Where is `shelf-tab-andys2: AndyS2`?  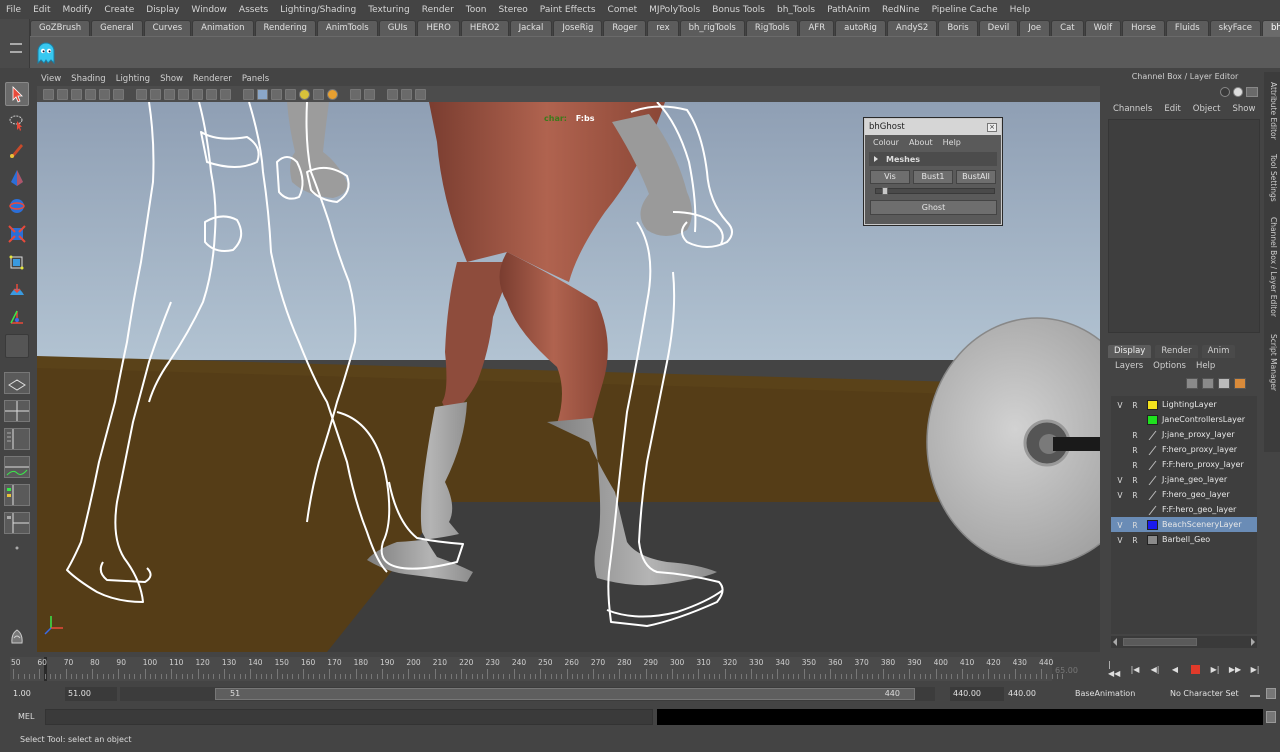
shelf-tab-andys2: AndyS2 is located at coordinates (912, 28).